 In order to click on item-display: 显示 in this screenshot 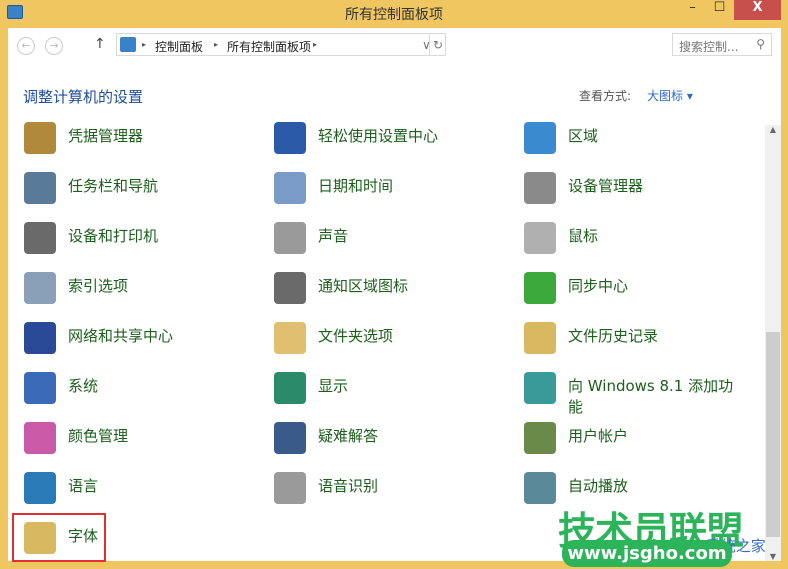, I will do `click(394, 390)`.